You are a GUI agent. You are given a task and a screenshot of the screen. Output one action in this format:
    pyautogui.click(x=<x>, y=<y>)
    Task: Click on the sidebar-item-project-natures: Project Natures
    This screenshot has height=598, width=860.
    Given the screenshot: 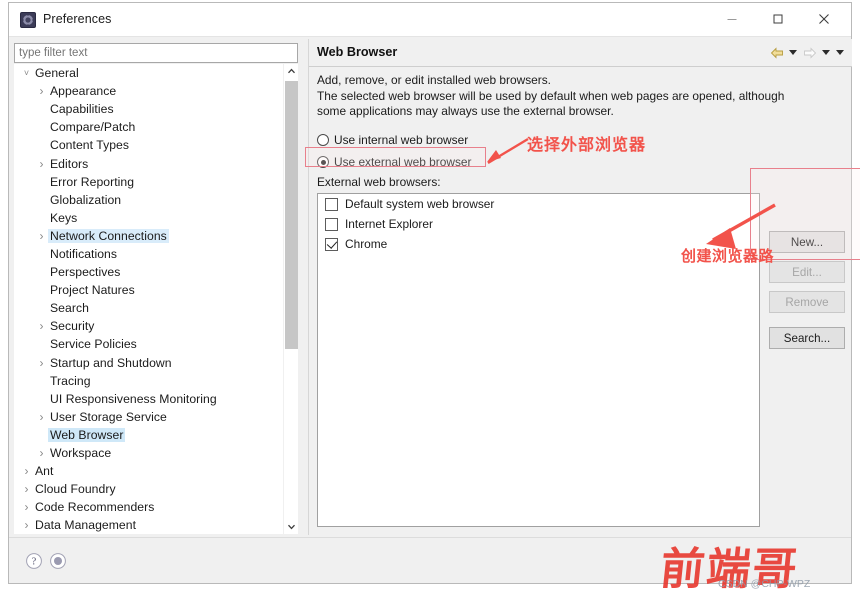 What is the action you would take?
    pyautogui.click(x=156, y=290)
    